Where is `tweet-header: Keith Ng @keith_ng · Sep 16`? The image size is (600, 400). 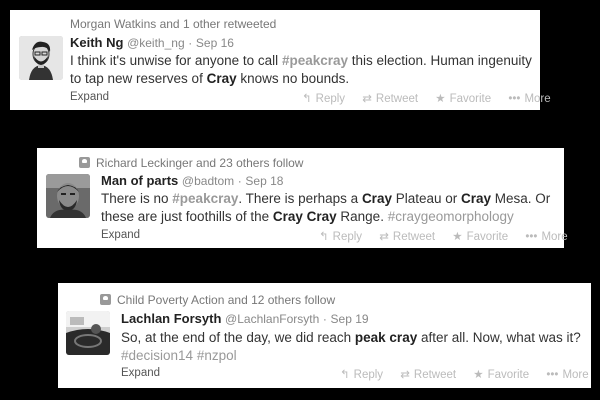
tweet-header: Keith Ng @keith_ng · Sep 16 is located at coordinates (152, 42).